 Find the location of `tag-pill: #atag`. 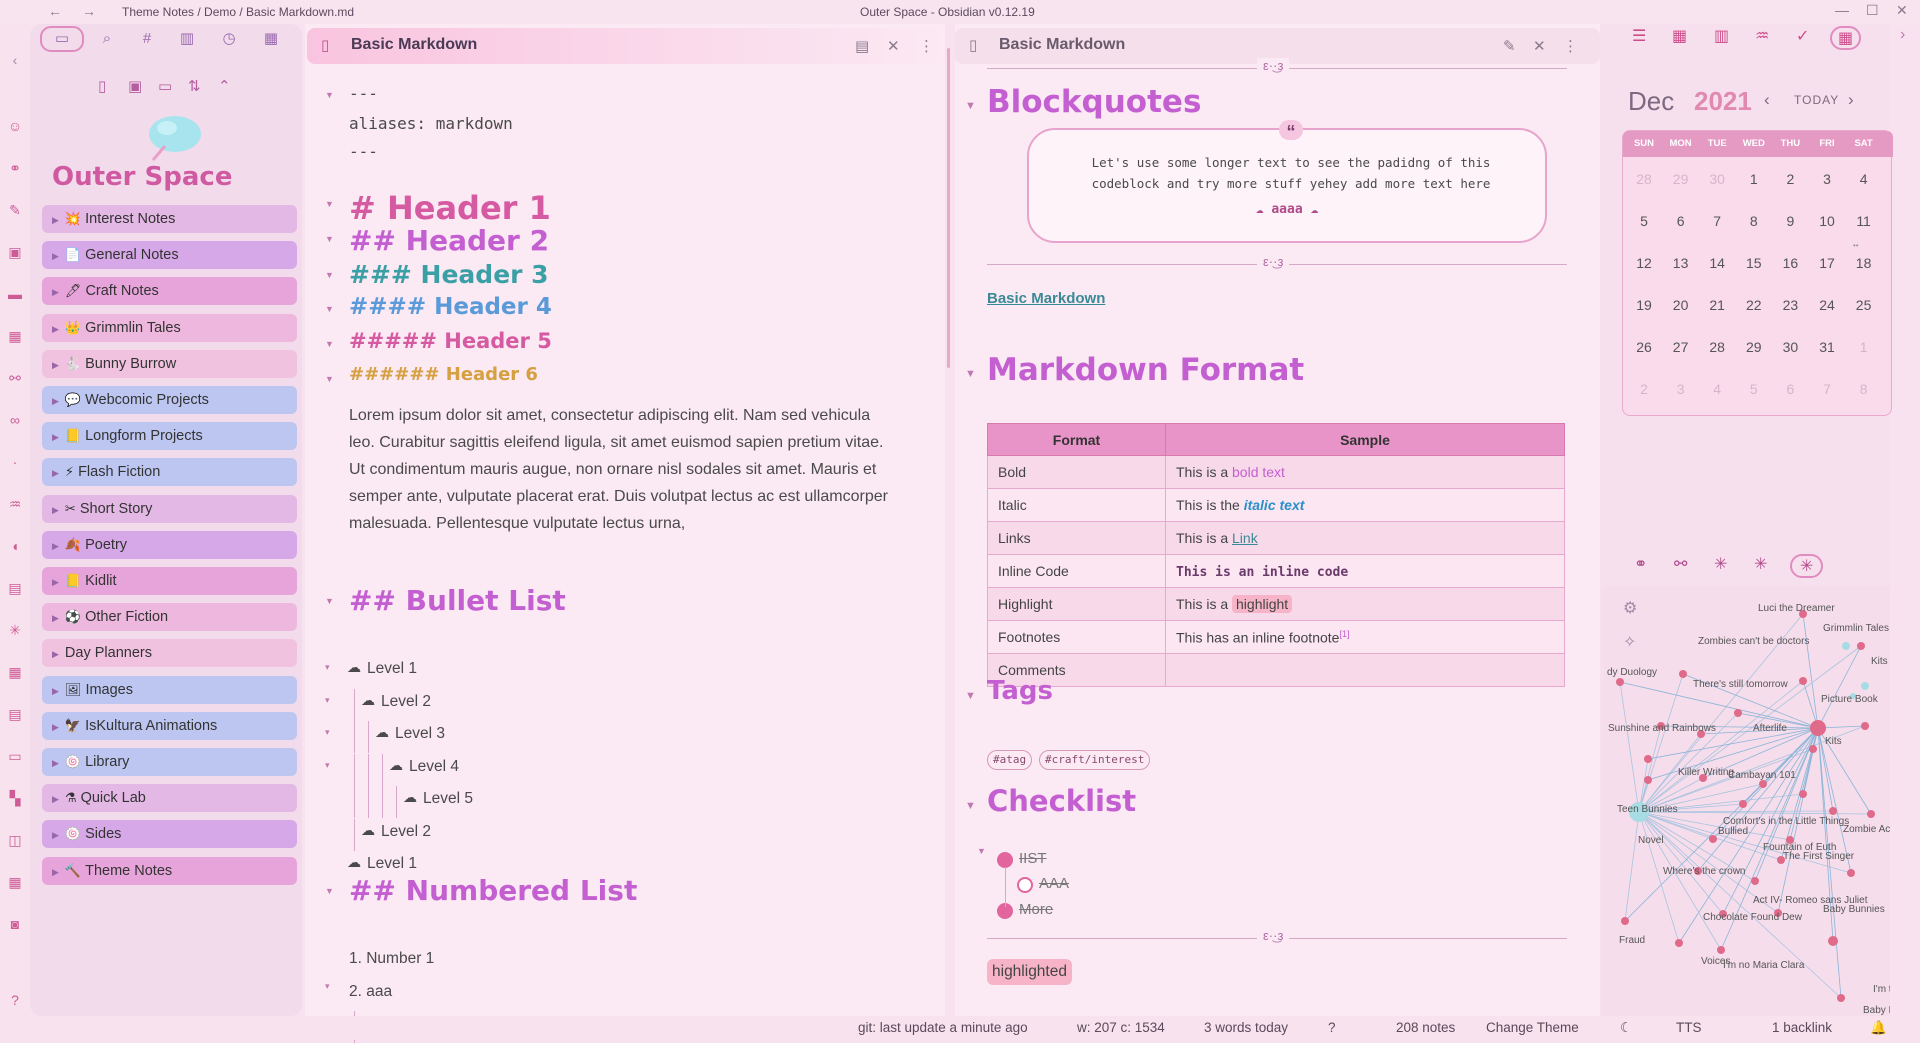

tag-pill: #atag is located at coordinates (1010, 760).